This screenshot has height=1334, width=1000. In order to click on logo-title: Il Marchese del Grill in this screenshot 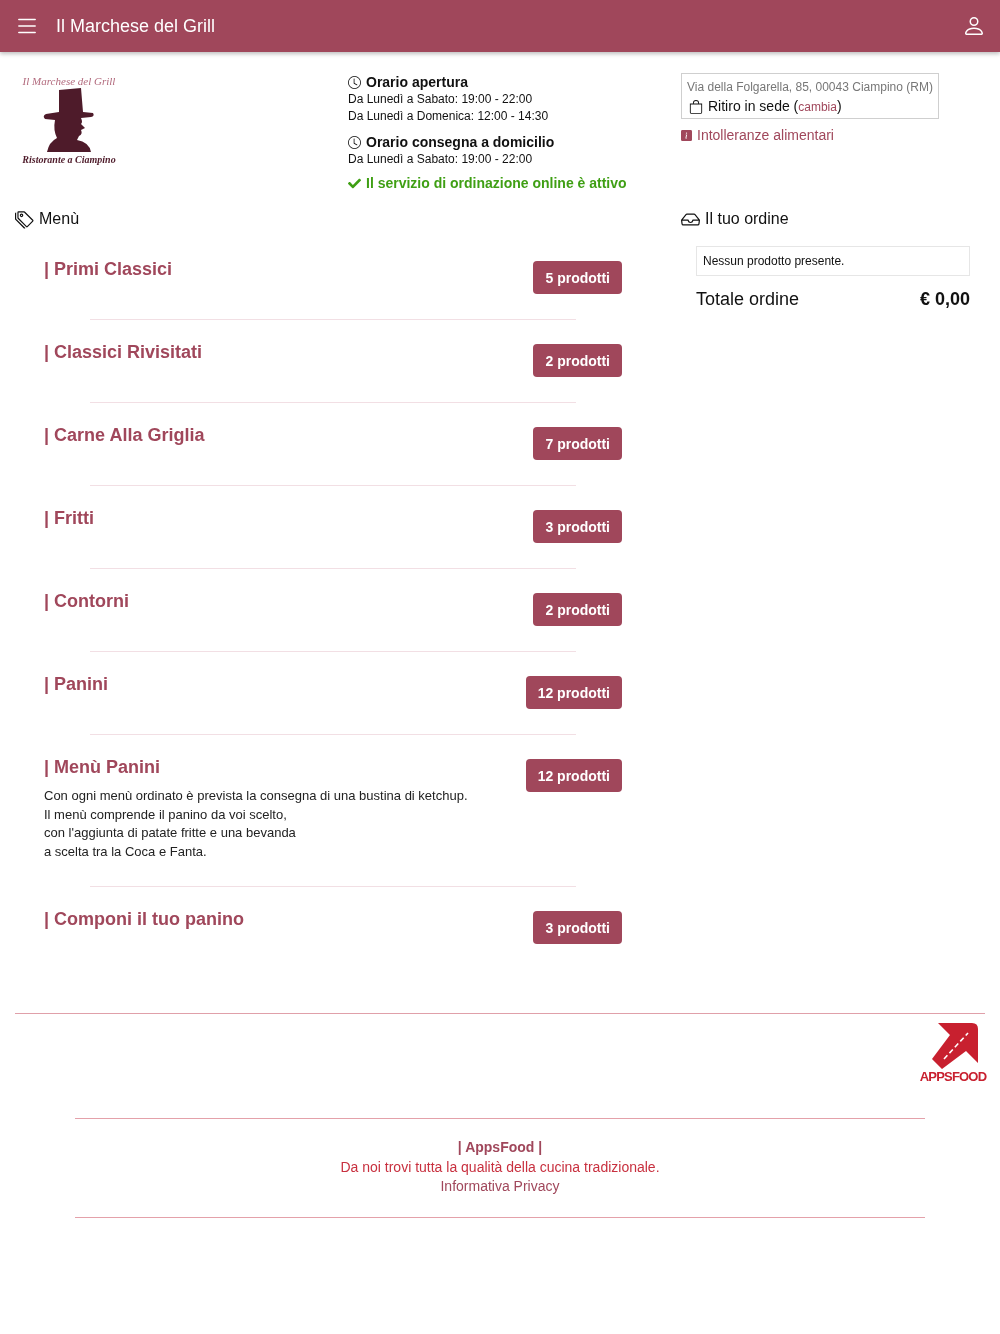, I will do `click(69, 81)`.